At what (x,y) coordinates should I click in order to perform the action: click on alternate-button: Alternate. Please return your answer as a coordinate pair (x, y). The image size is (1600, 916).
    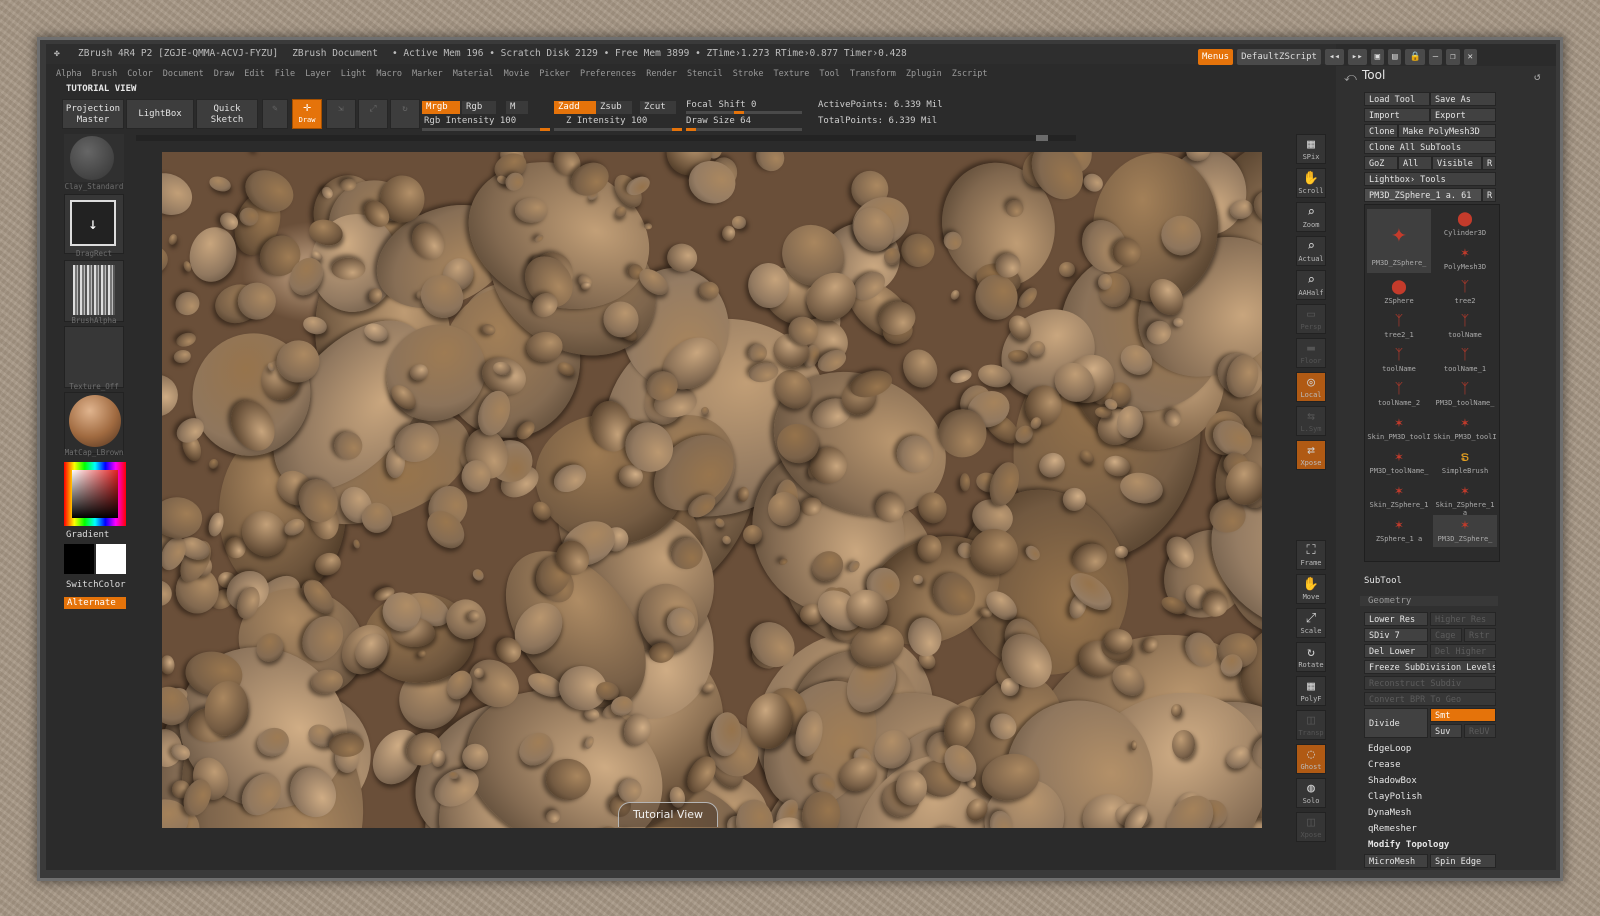
    Looking at the image, I should click on (95, 603).